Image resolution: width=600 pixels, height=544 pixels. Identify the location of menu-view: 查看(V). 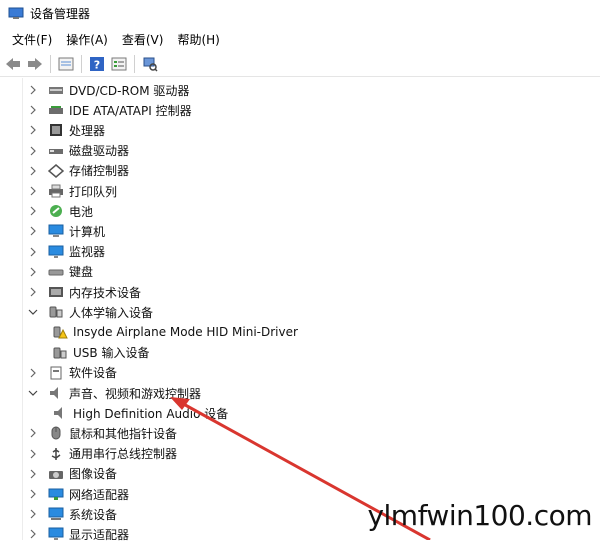
(143, 39).